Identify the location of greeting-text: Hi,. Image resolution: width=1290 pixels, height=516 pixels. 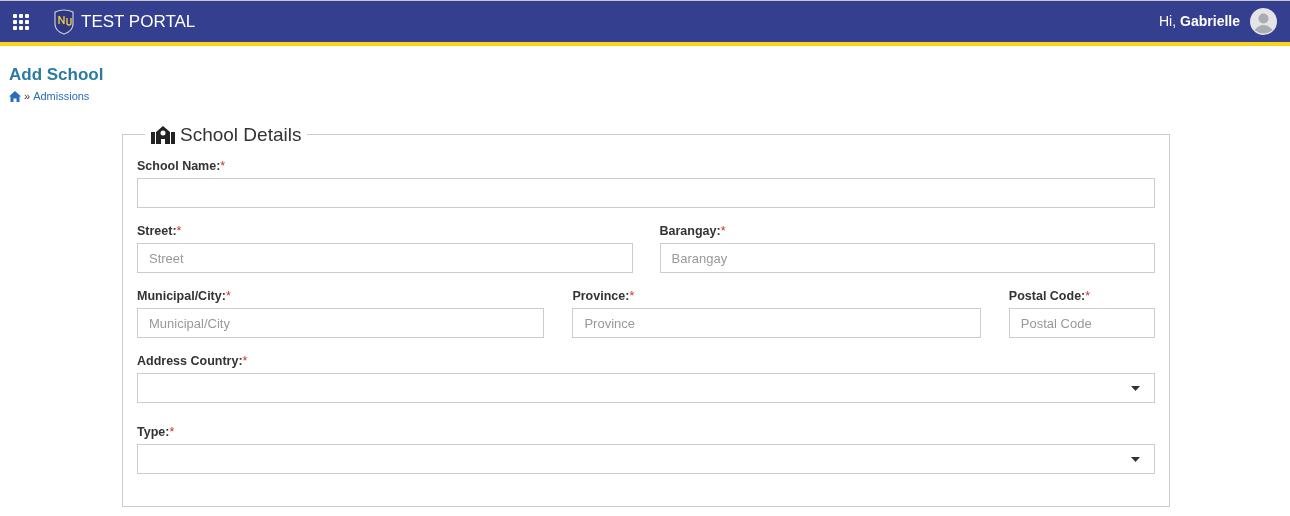
(1167, 21).